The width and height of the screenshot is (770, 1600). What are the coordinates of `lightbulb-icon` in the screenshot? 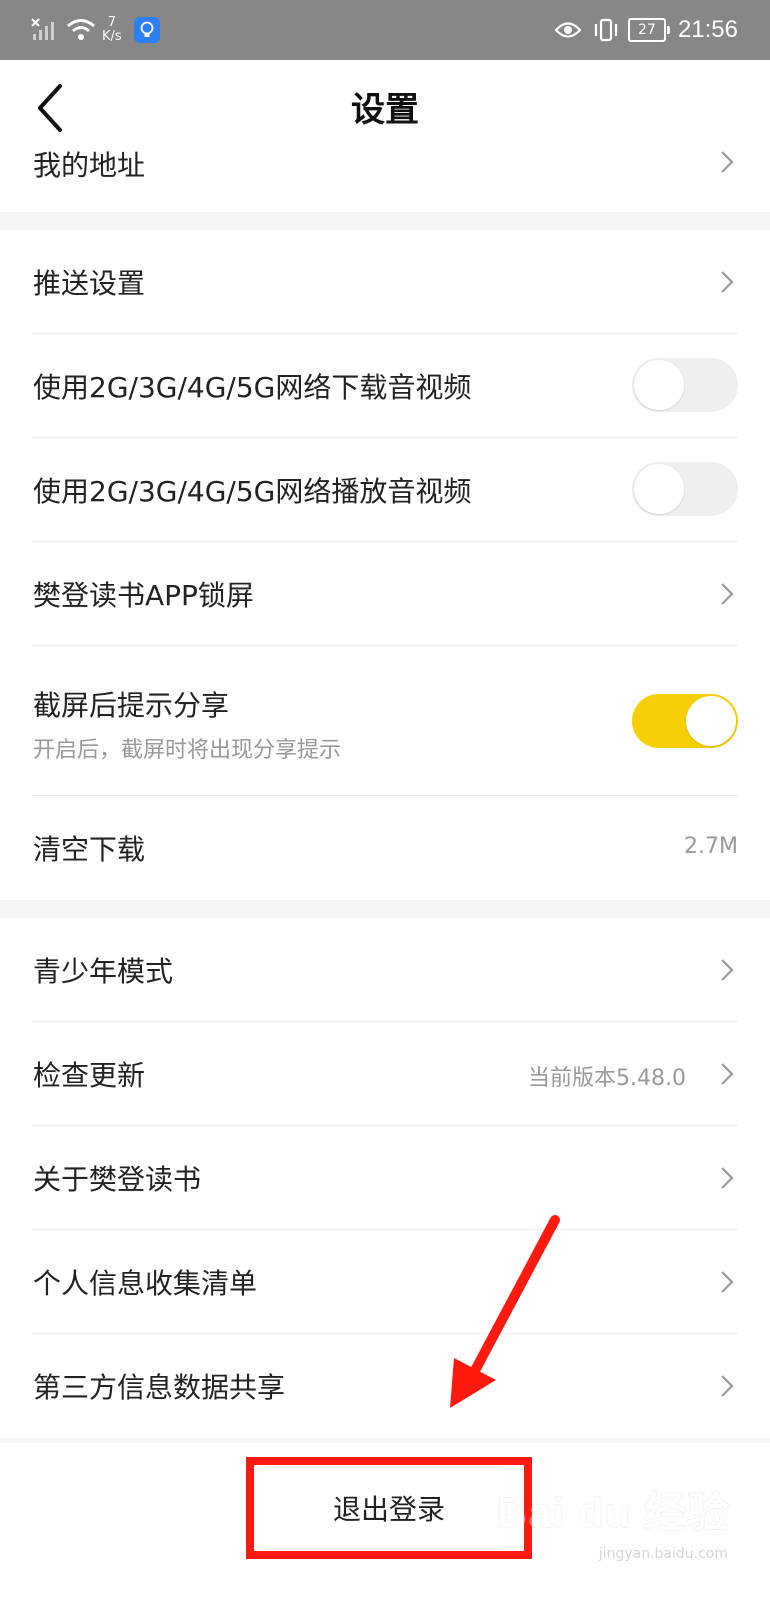 It's located at (146, 30).